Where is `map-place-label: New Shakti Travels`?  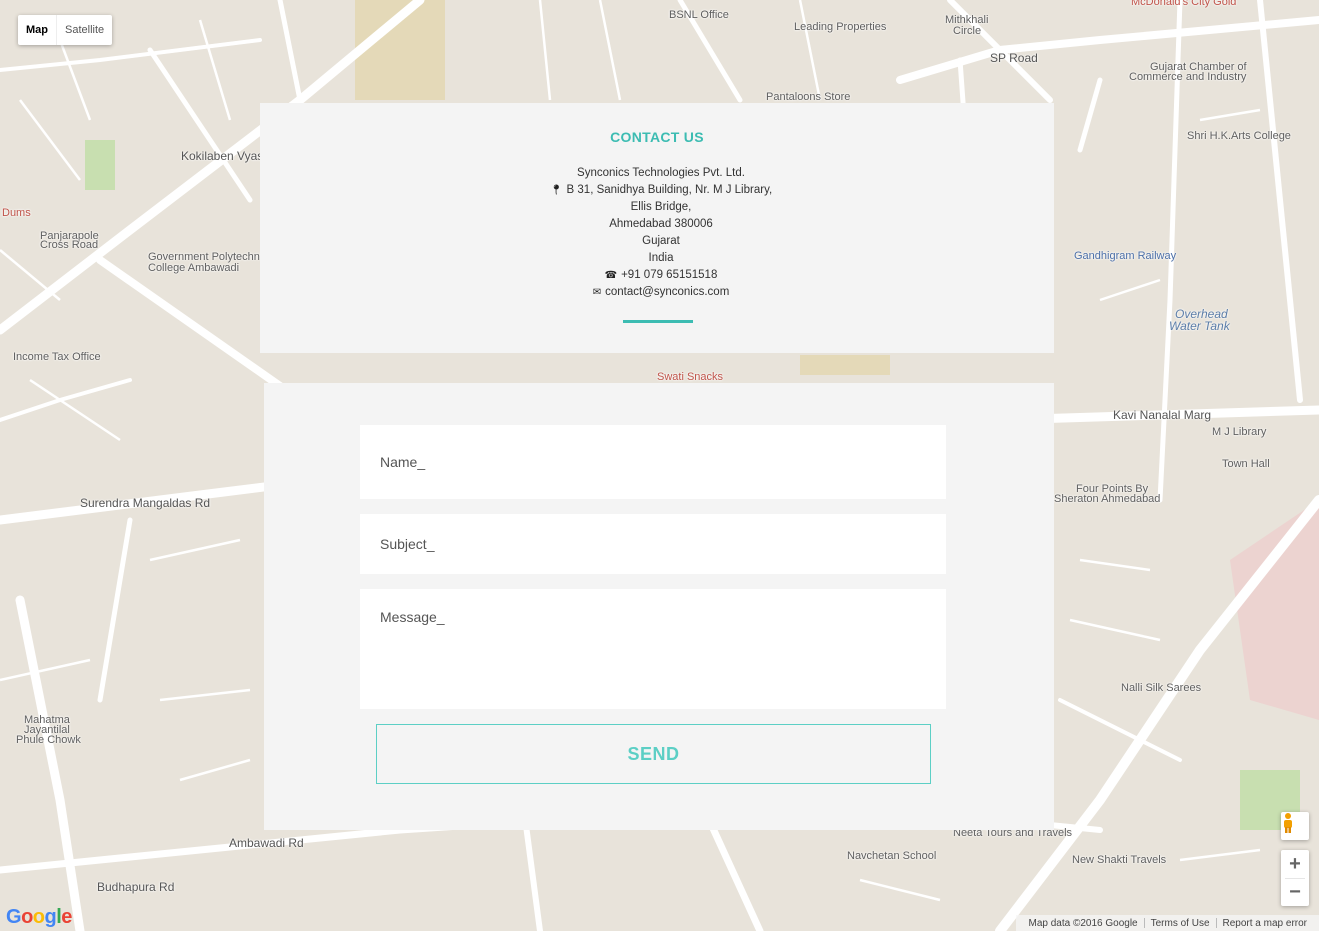 map-place-label: New Shakti Travels is located at coordinates (1119, 860).